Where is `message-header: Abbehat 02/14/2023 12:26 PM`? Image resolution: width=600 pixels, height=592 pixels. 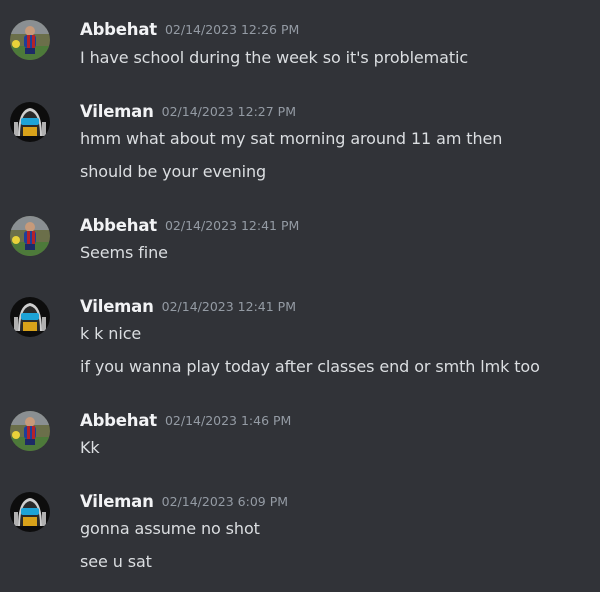 message-header: Abbehat 02/14/2023 12:26 PM is located at coordinates (189, 31).